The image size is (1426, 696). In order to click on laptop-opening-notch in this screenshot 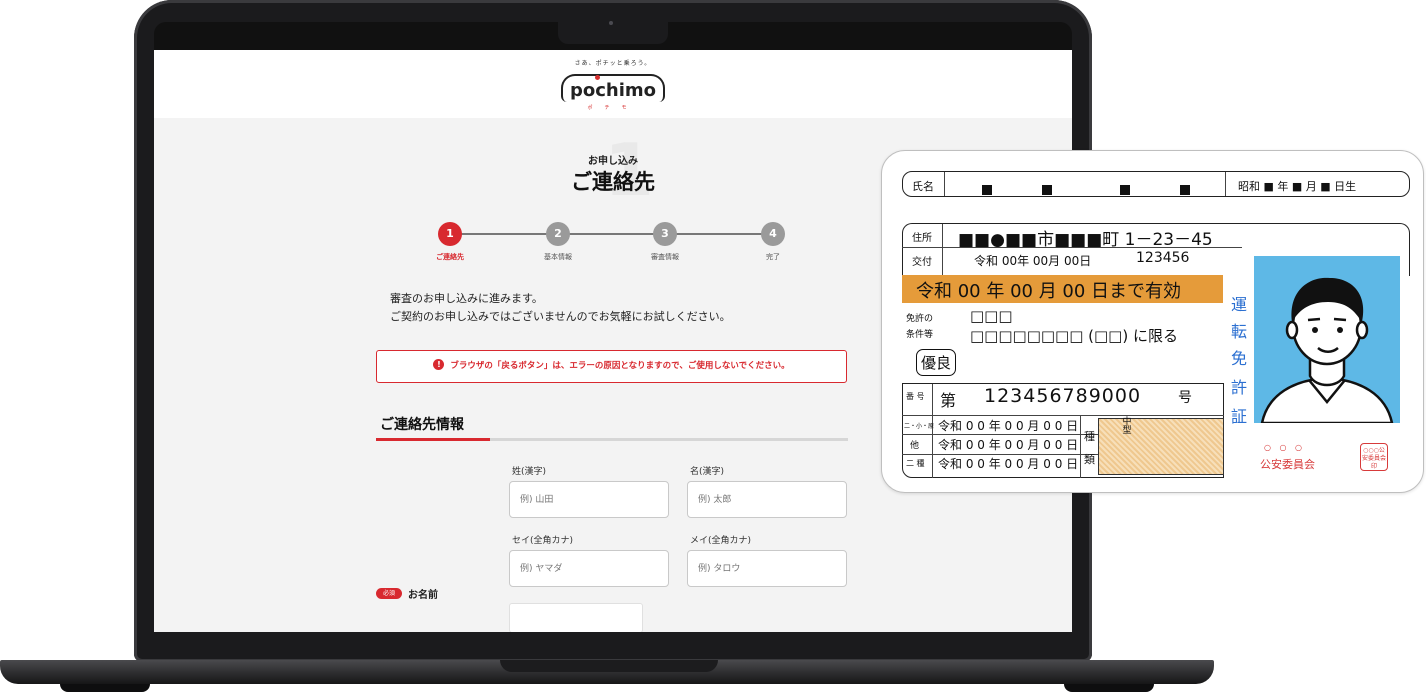, I will do `click(609, 666)`.